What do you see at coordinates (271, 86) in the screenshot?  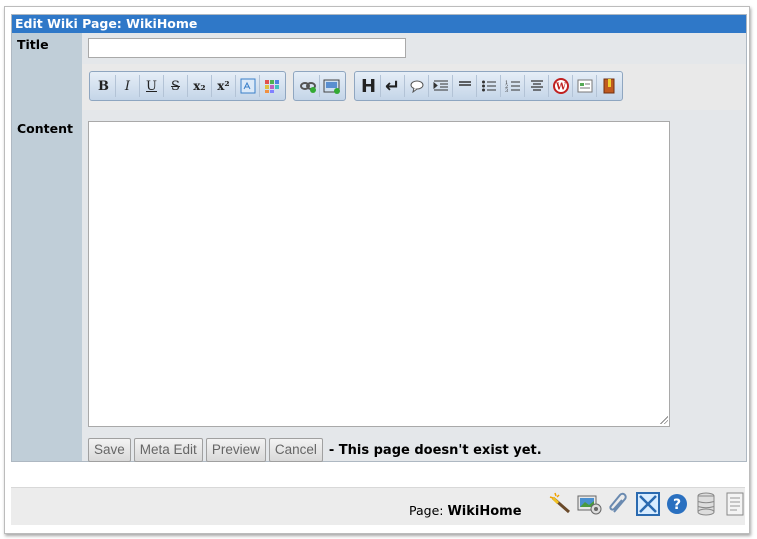 I see `color-palette-icon` at bounding box center [271, 86].